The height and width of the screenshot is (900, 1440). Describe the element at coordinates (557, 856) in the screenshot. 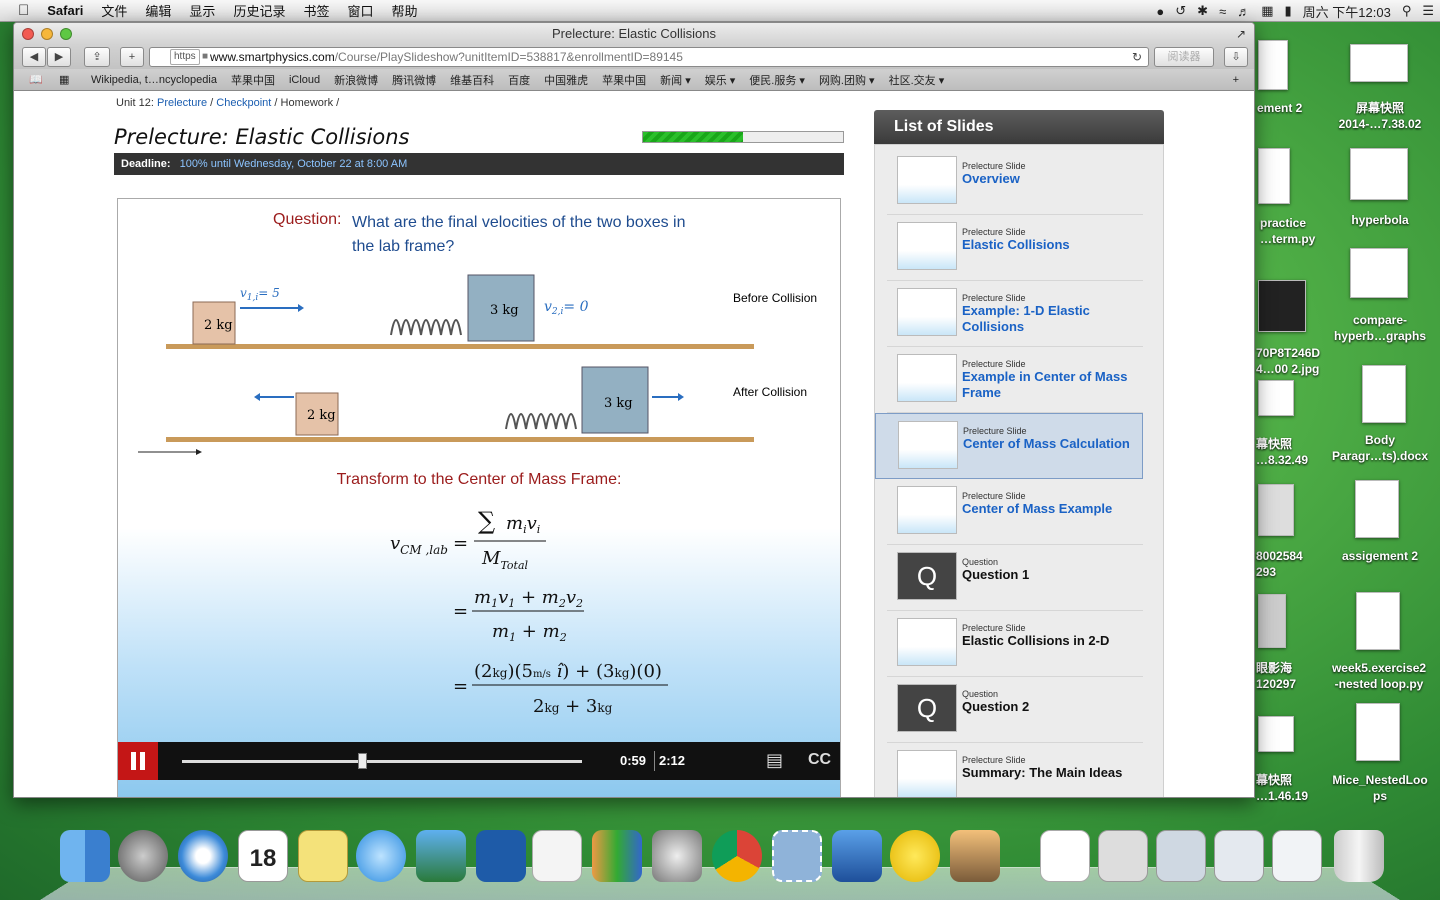

I see `pages-icon` at that location.